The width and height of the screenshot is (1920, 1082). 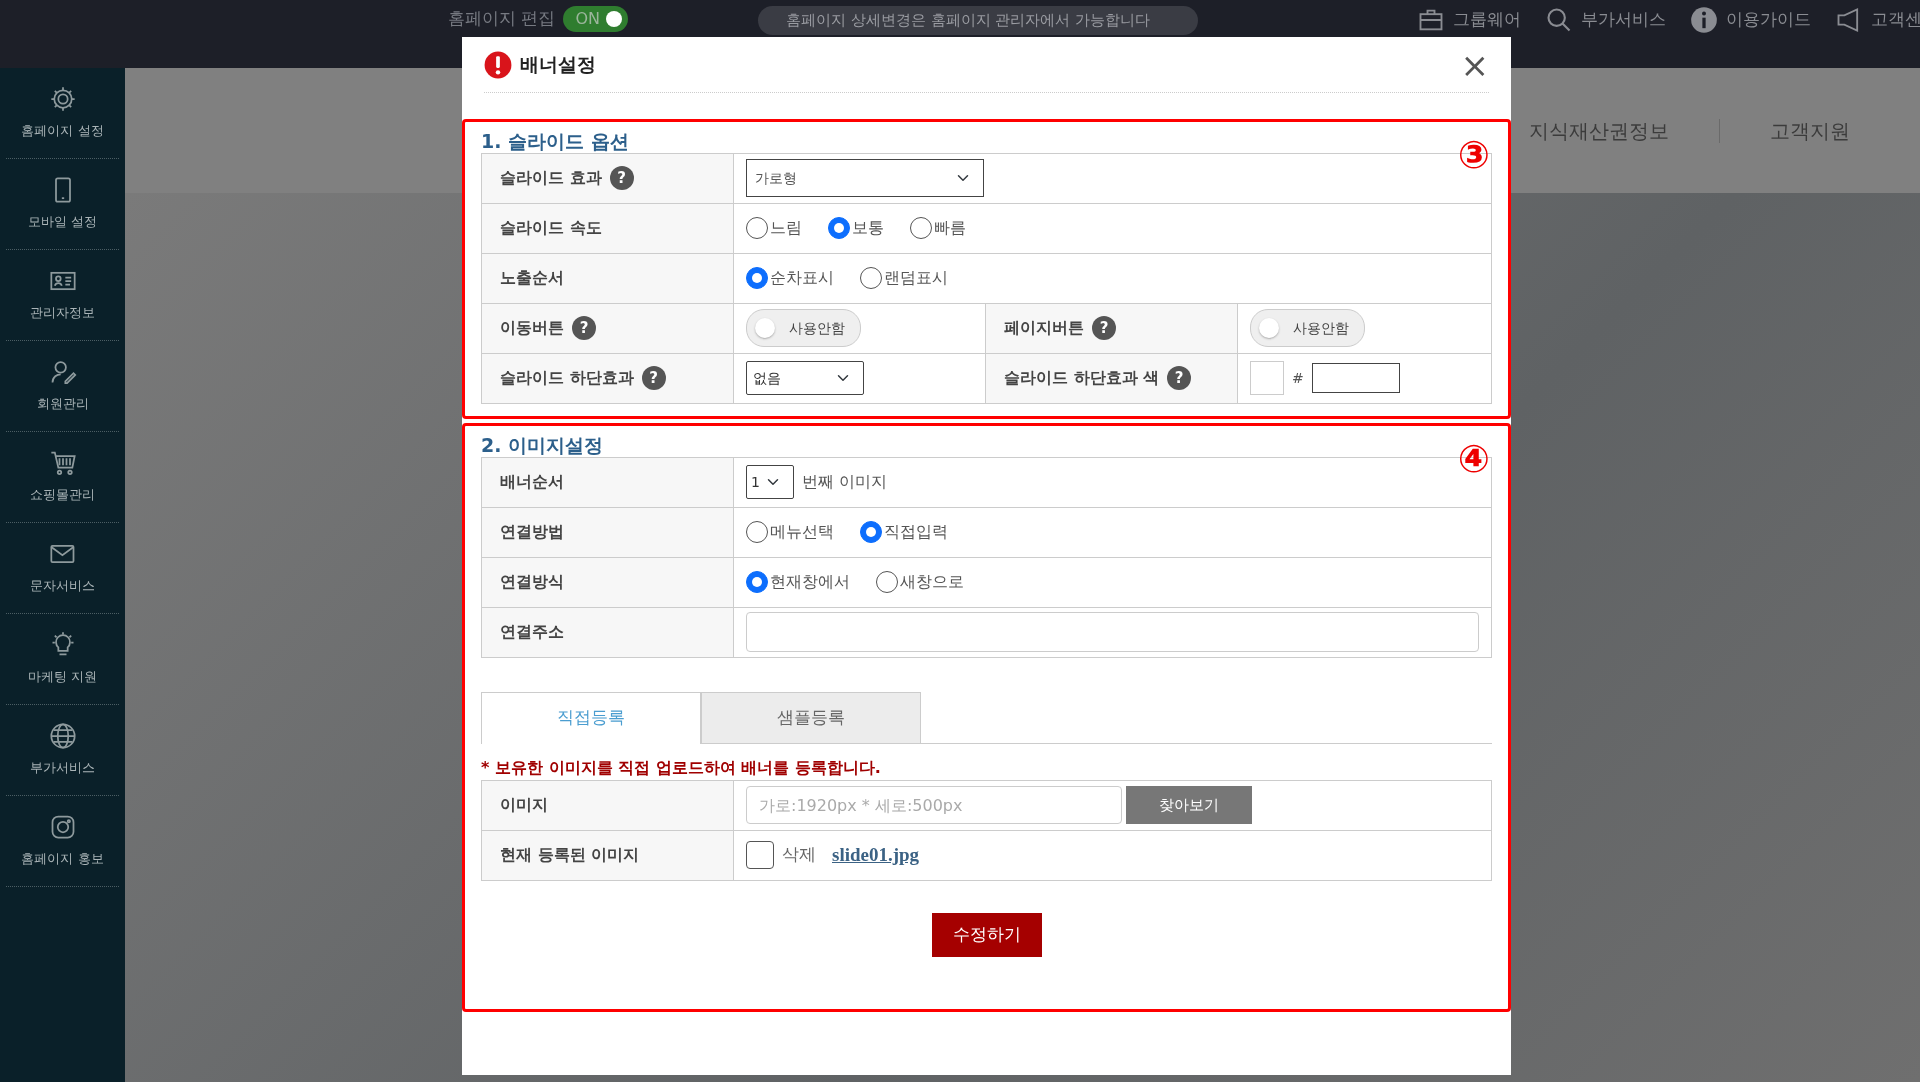 What do you see at coordinates (62, 568) in the screenshot?
I see `sidebar-item: 문자서비스` at bounding box center [62, 568].